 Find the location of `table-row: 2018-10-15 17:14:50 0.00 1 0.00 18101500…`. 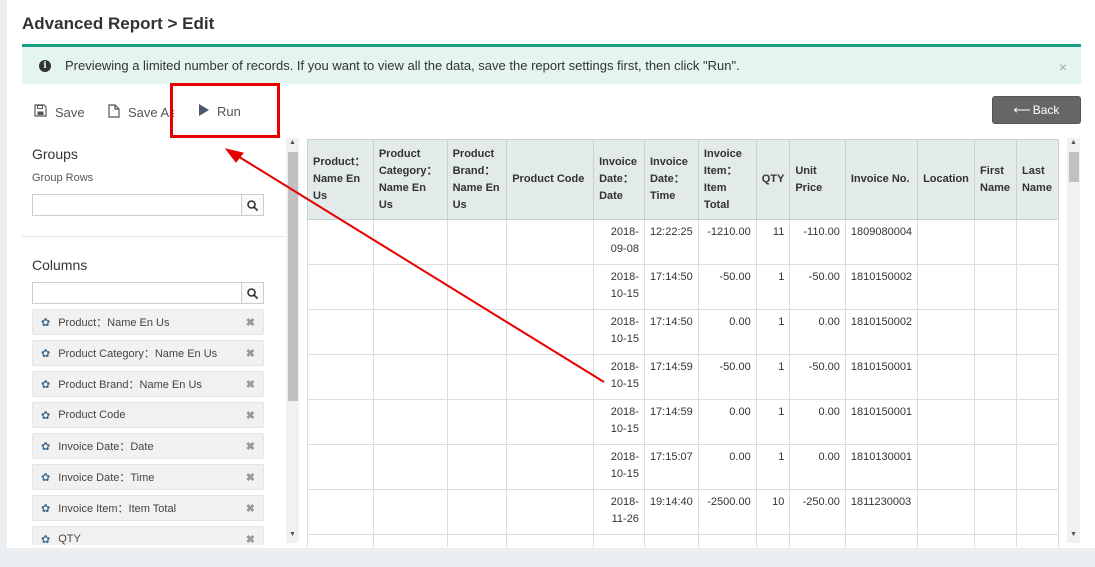

table-row: 2018-10-15 17:14:50 0.00 1 0.00 18101500… is located at coordinates (683, 332).